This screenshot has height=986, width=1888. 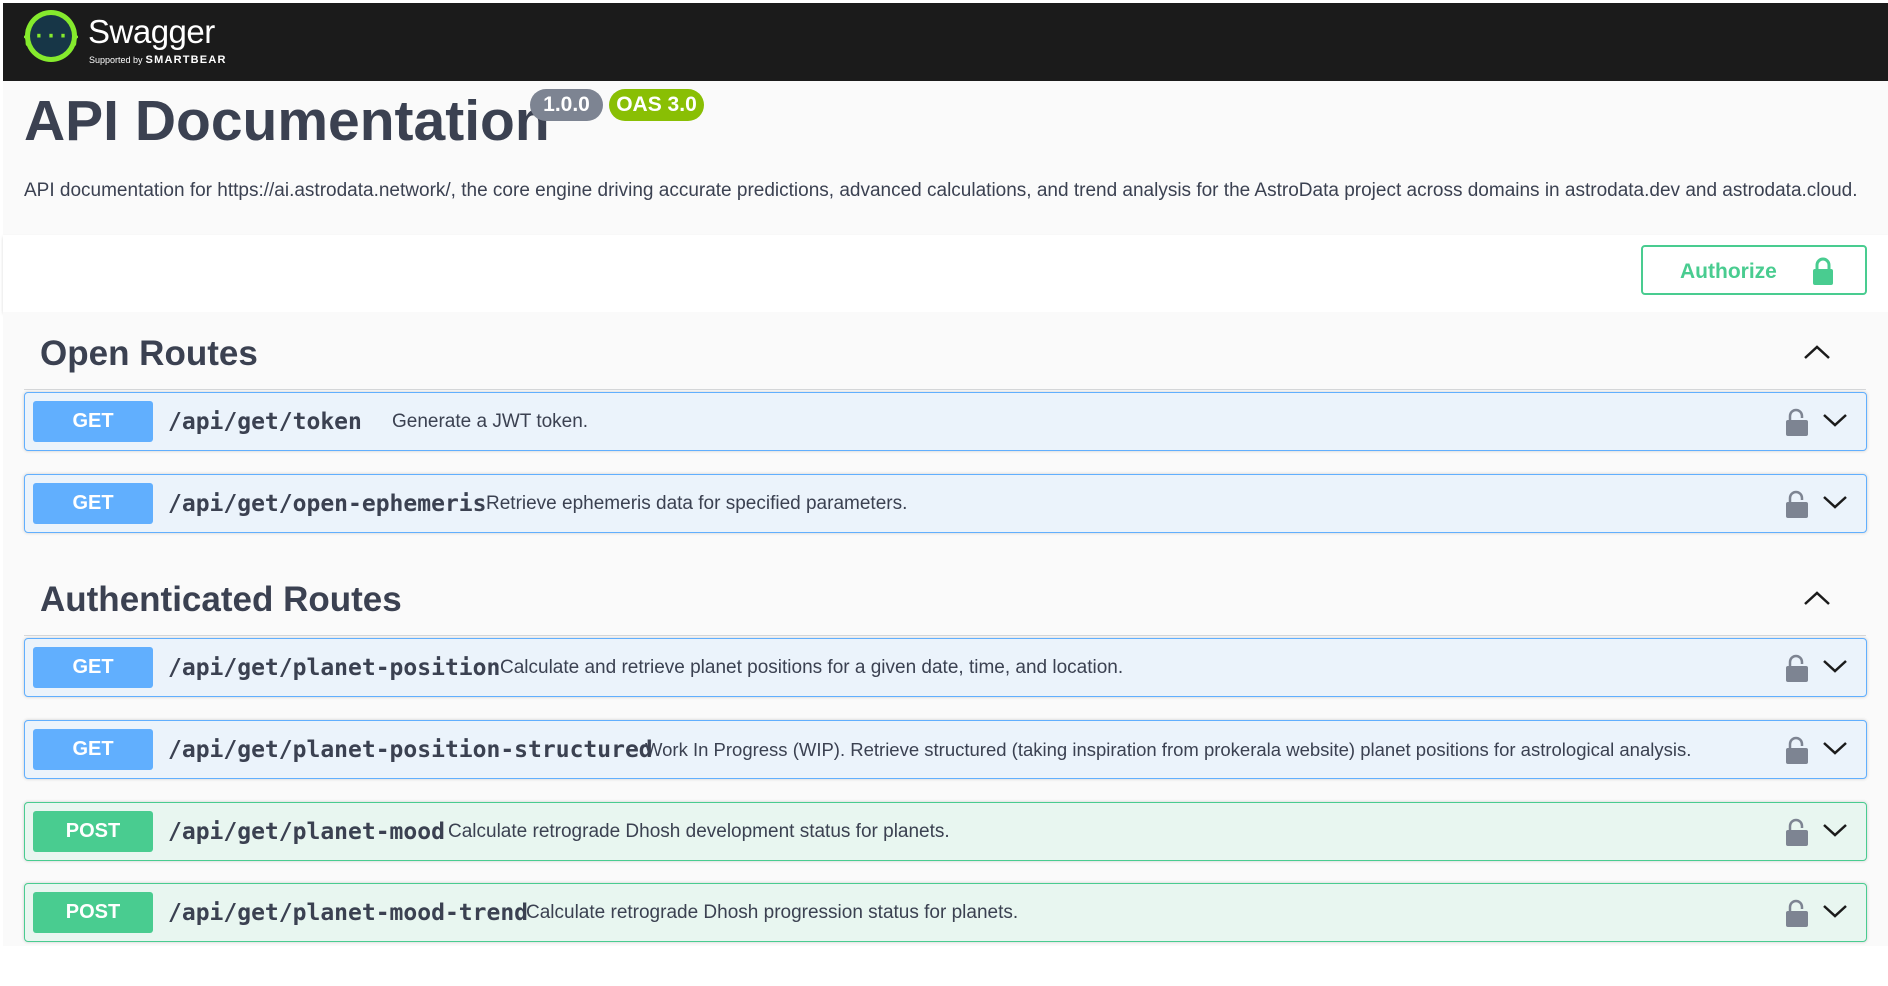 I want to click on smartbear-label: SMARTBEAR, so click(x=186, y=60).